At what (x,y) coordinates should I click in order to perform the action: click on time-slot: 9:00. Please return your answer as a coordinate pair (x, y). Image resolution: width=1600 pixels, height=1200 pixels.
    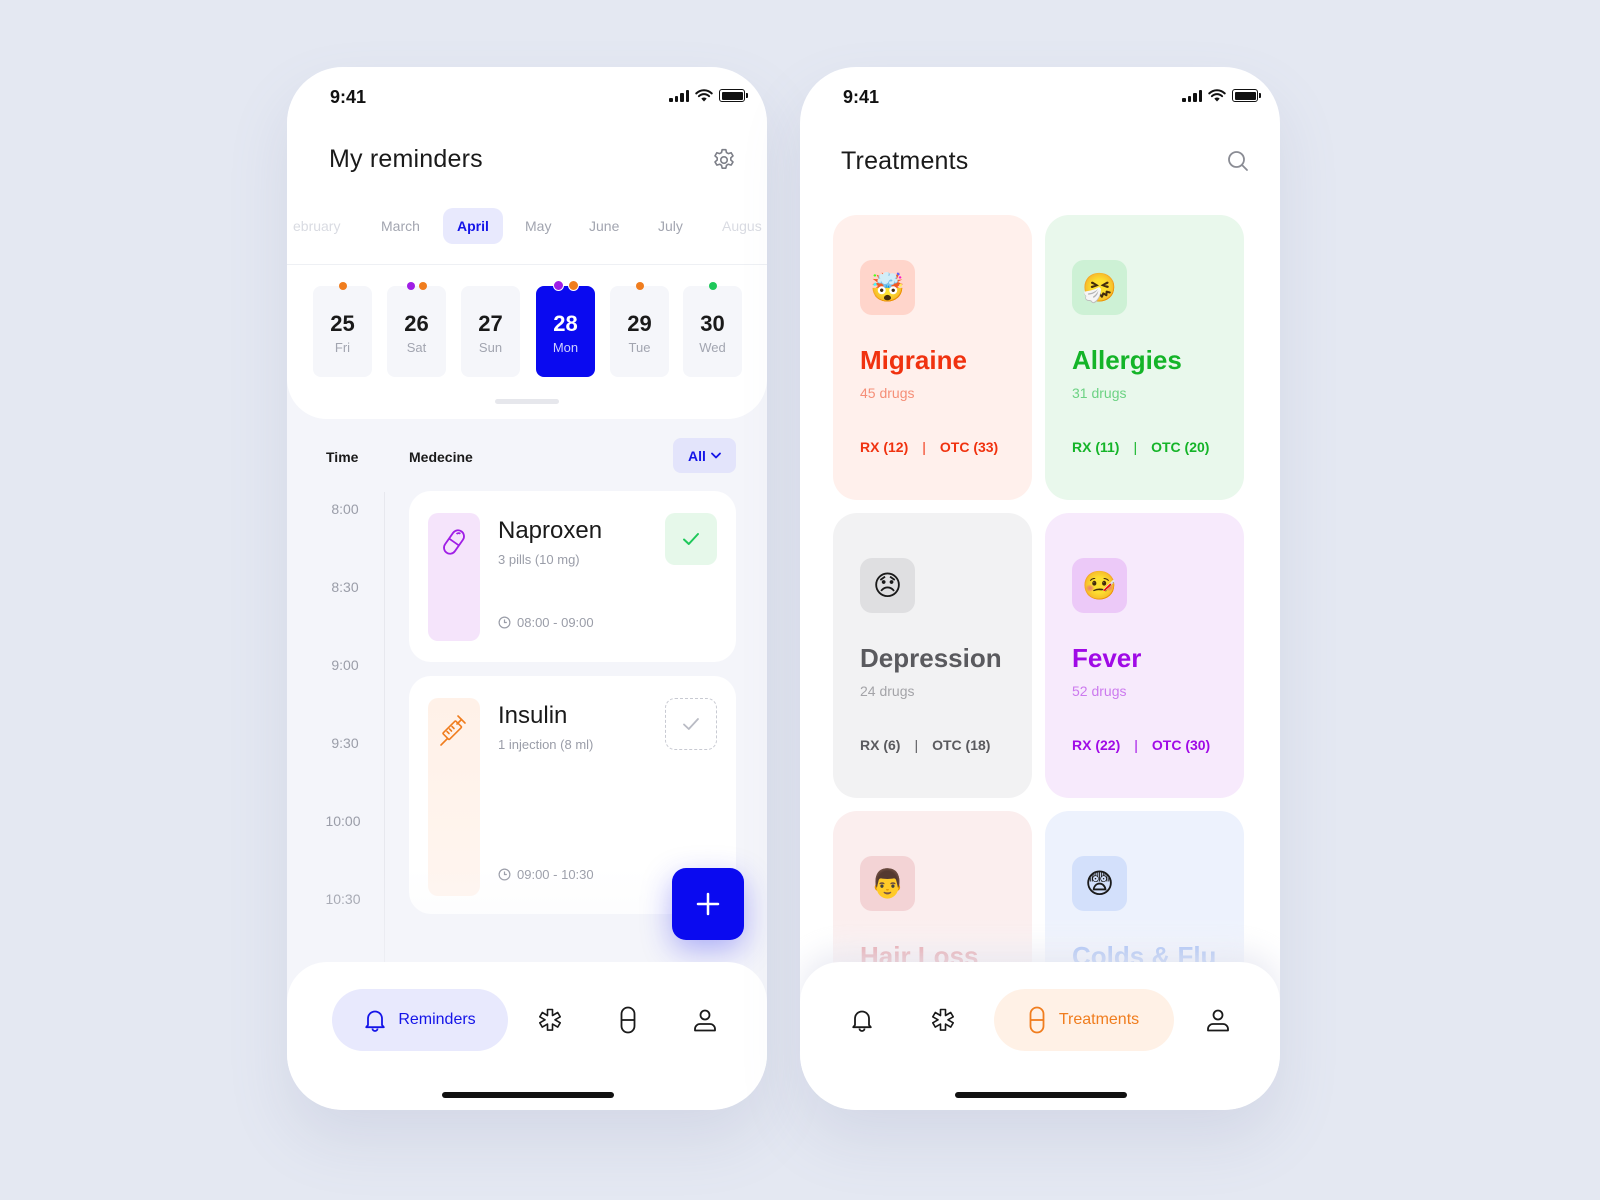
    Looking at the image, I should click on (345, 665).